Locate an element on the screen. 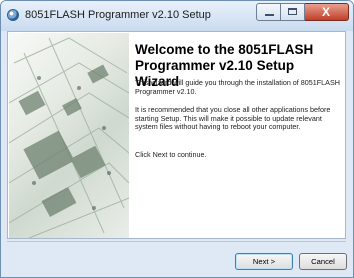  title-bar: 8051FLASH Programmer v2.10 Setup X is located at coordinates (177, 16).